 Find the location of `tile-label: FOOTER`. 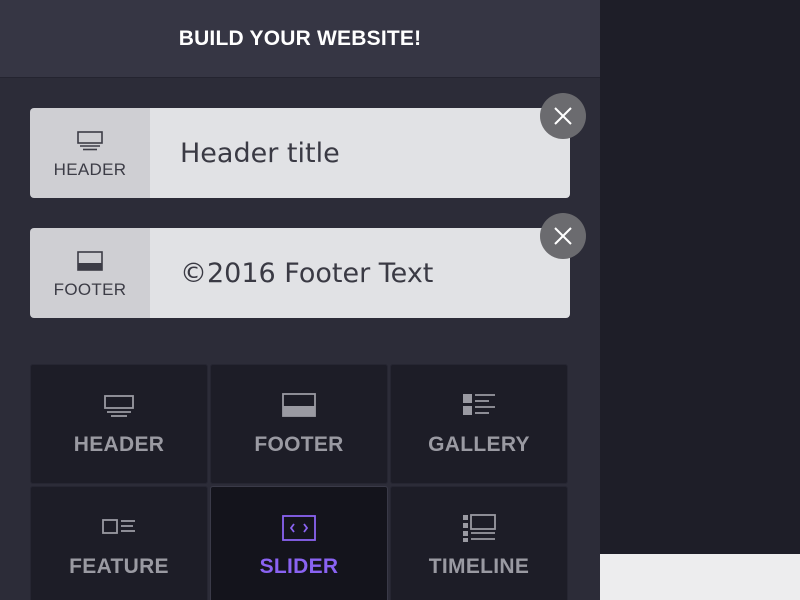

tile-label: FOOTER is located at coordinates (299, 444).